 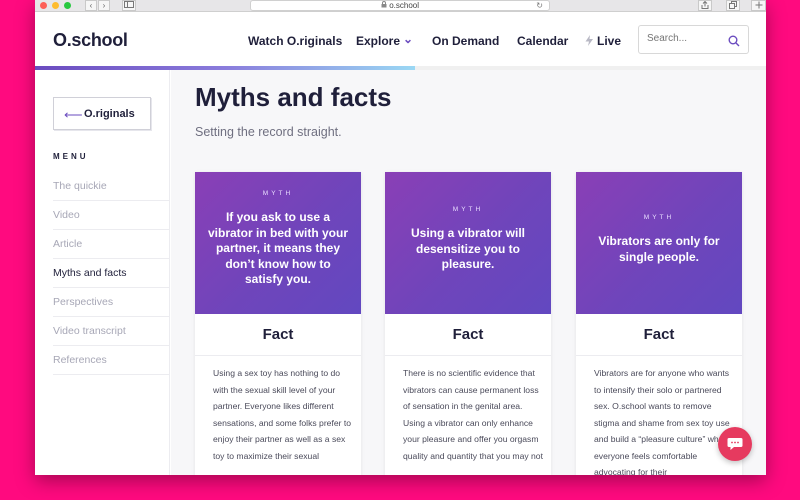 What do you see at coordinates (659, 249) in the screenshot?
I see `myth-text: Vibrators are only for single people.` at bounding box center [659, 249].